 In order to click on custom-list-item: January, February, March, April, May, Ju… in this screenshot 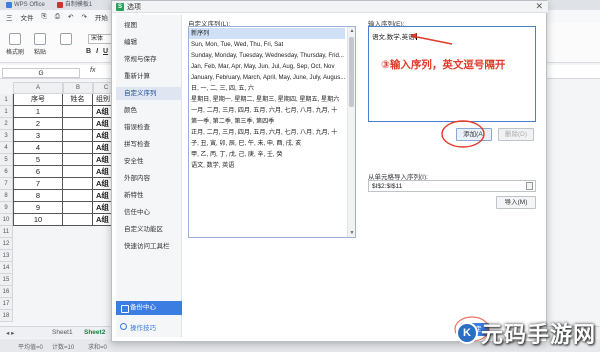, I will do `click(267, 77)`.